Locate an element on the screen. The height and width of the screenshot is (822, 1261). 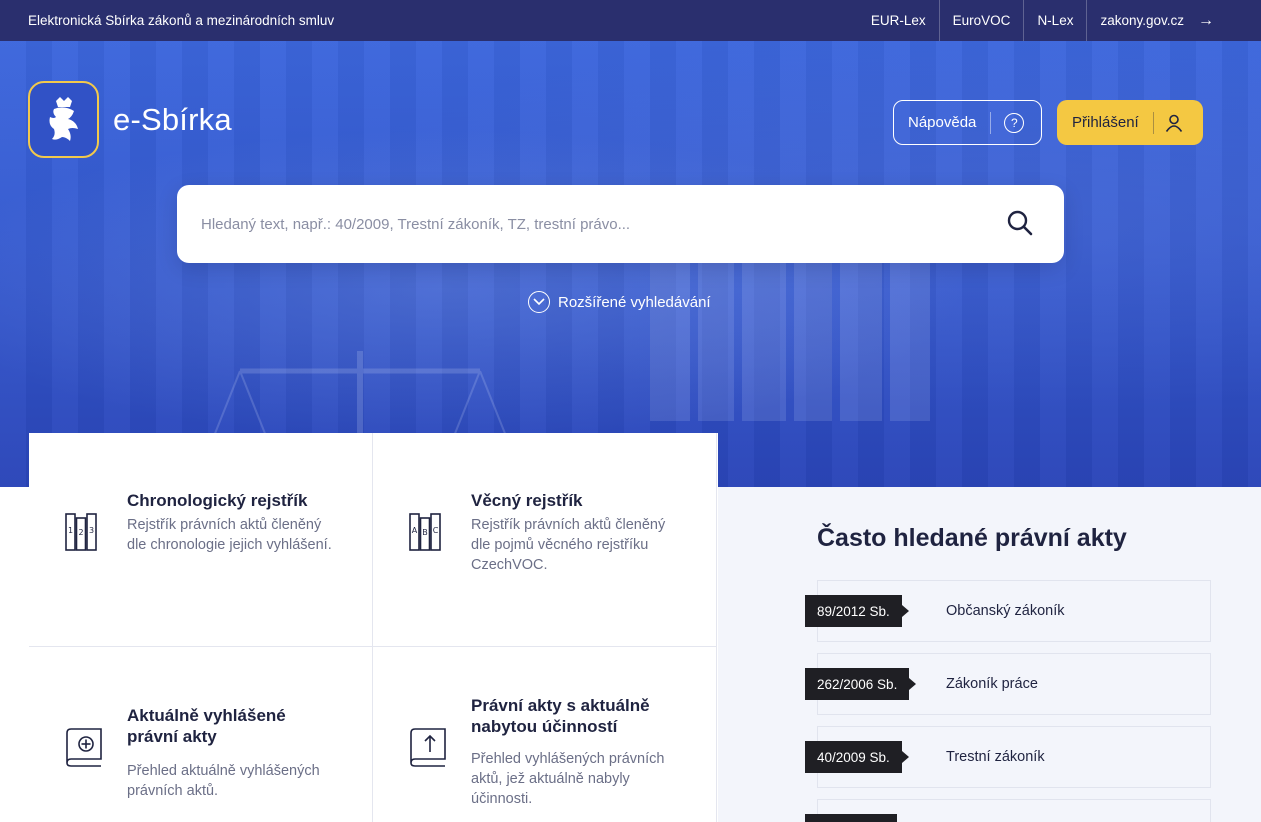
site-logo: e-Sbírka is located at coordinates (130, 119).